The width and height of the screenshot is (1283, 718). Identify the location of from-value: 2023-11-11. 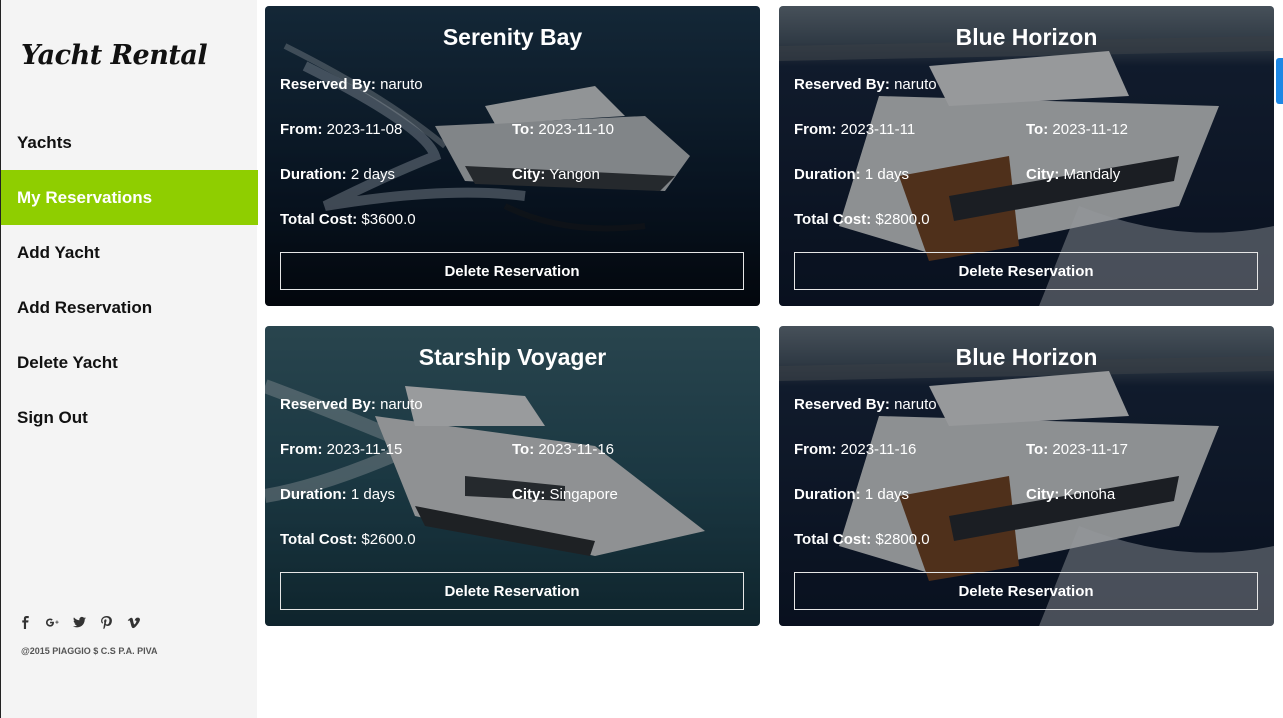
(878, 129).